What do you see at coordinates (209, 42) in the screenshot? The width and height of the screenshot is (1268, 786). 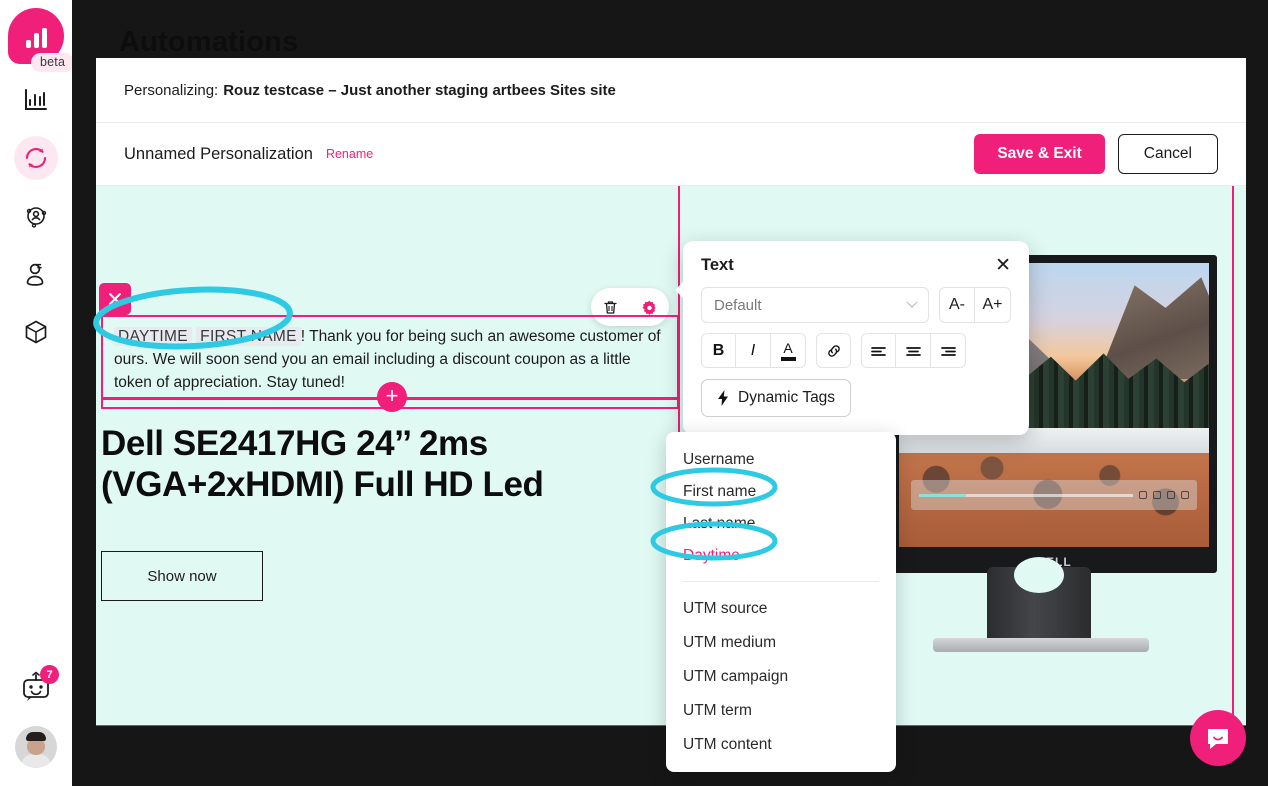 I see `page-title: Automations` at bounding box center [209, 42].